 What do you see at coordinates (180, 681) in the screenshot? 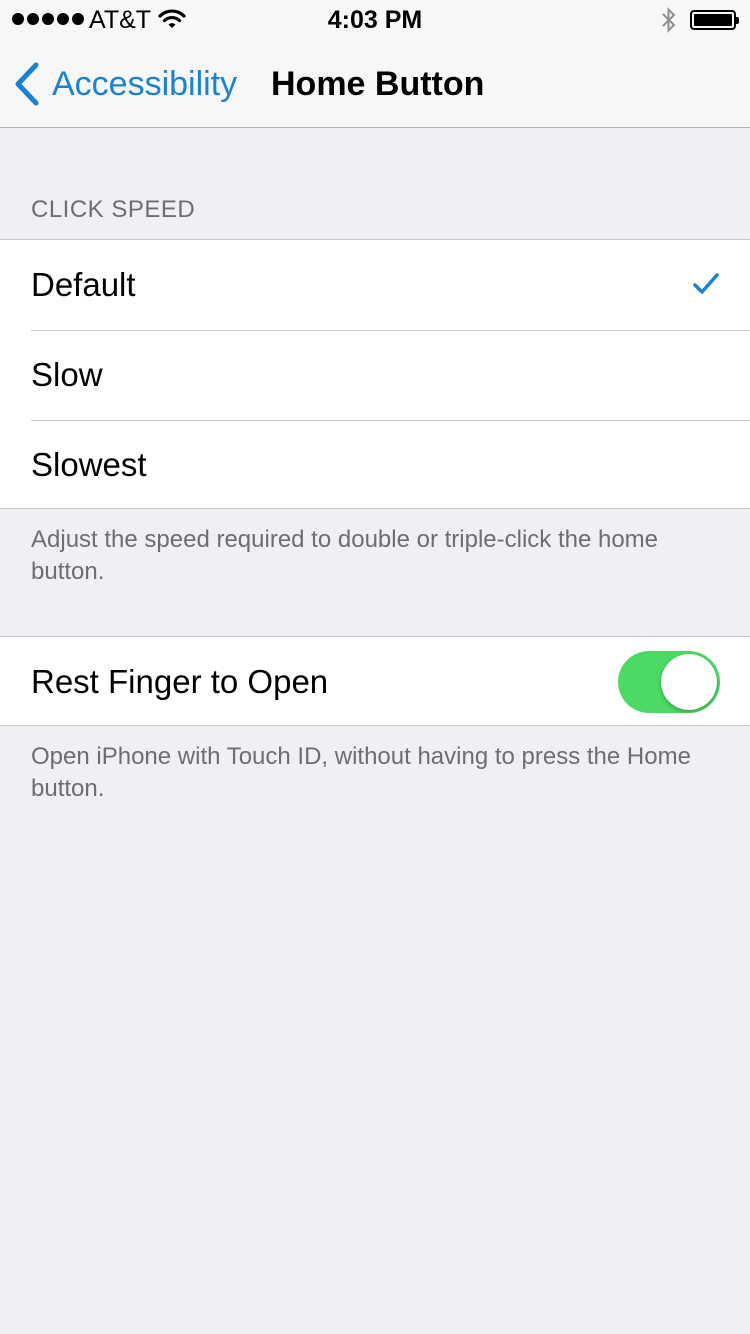
I see `rest-finger-label: Rest Finger to Open` at bounding box center [180, 681].